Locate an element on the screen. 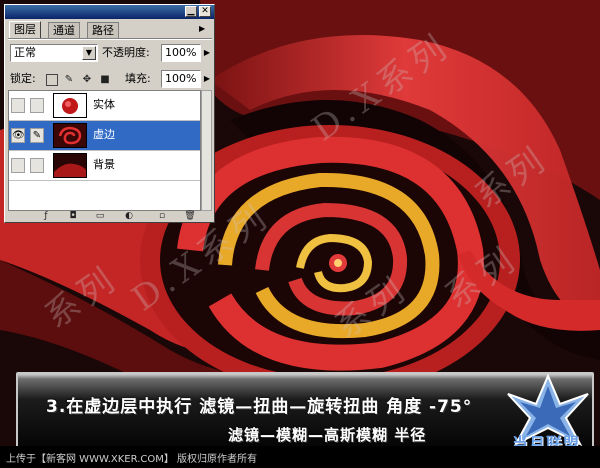 This screenshot has height=468, width=600. link-toggle: ✎ is located at coordinates (37, 135).